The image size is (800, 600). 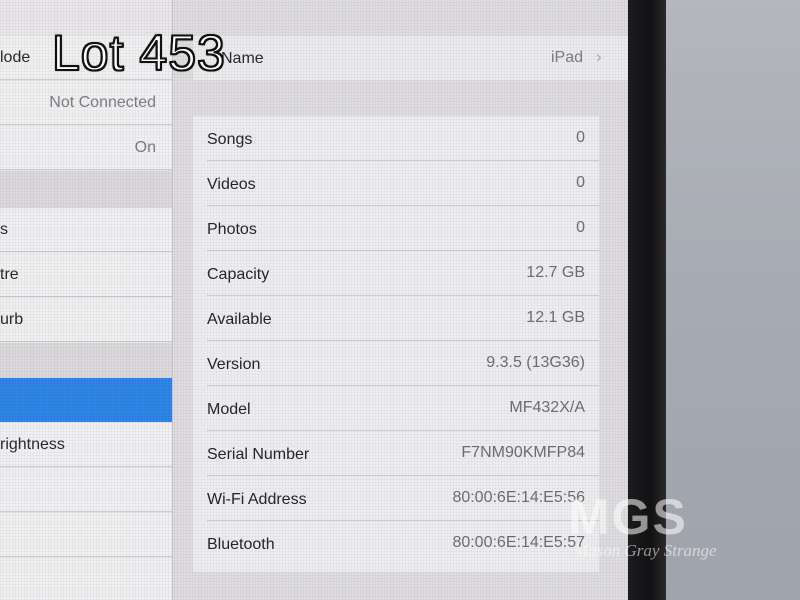 What do you see at coordinates (535, 362) in the screenshot?
I see `about-row-value: 9.3.5 (13G36)` at bounding box center [535, 362].